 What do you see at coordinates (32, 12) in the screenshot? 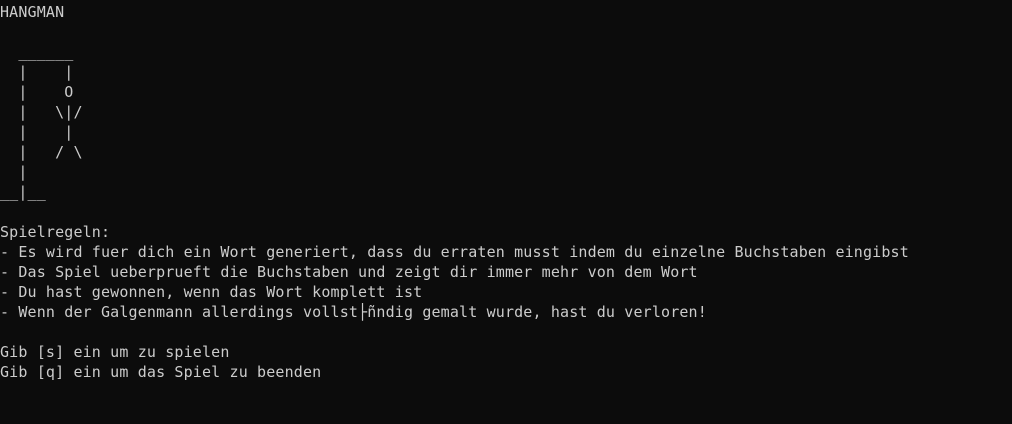
I see `app-title: HANGMAN` at bounding box center [32, 12].